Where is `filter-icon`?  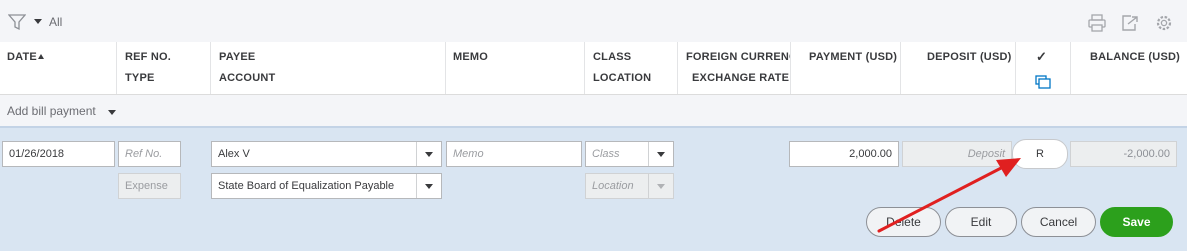
filter-icon is located at coordinates (17, 22).